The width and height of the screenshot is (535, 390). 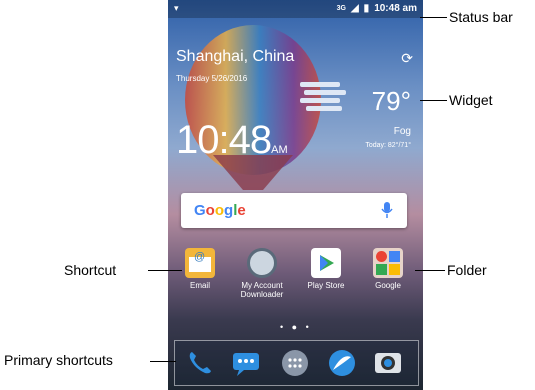 I want to click on play-store-icon, so click(x=326, y=263).